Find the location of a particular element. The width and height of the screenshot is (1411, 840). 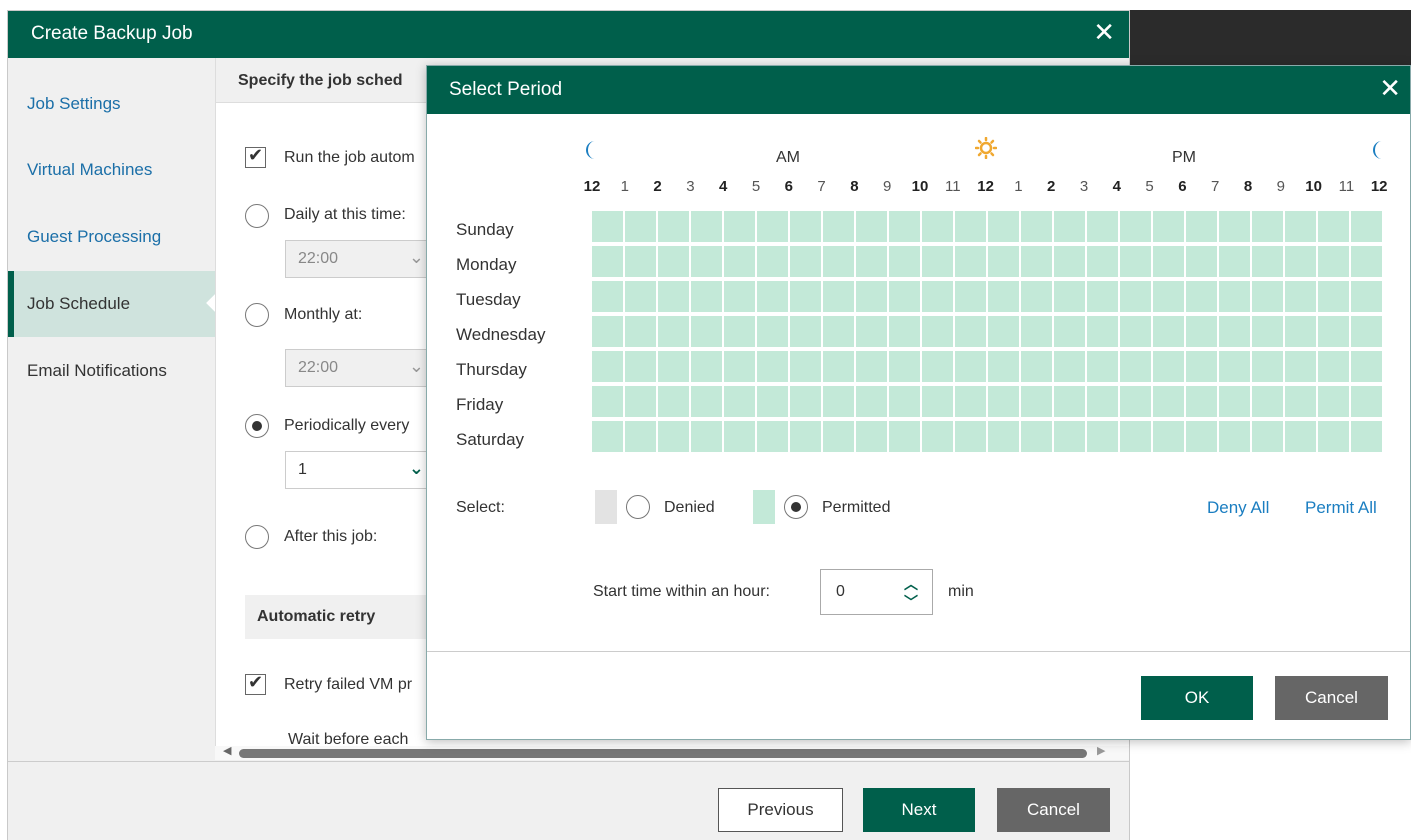

scroll-right-icon: ▶ is located at coordinates (1101, 750).